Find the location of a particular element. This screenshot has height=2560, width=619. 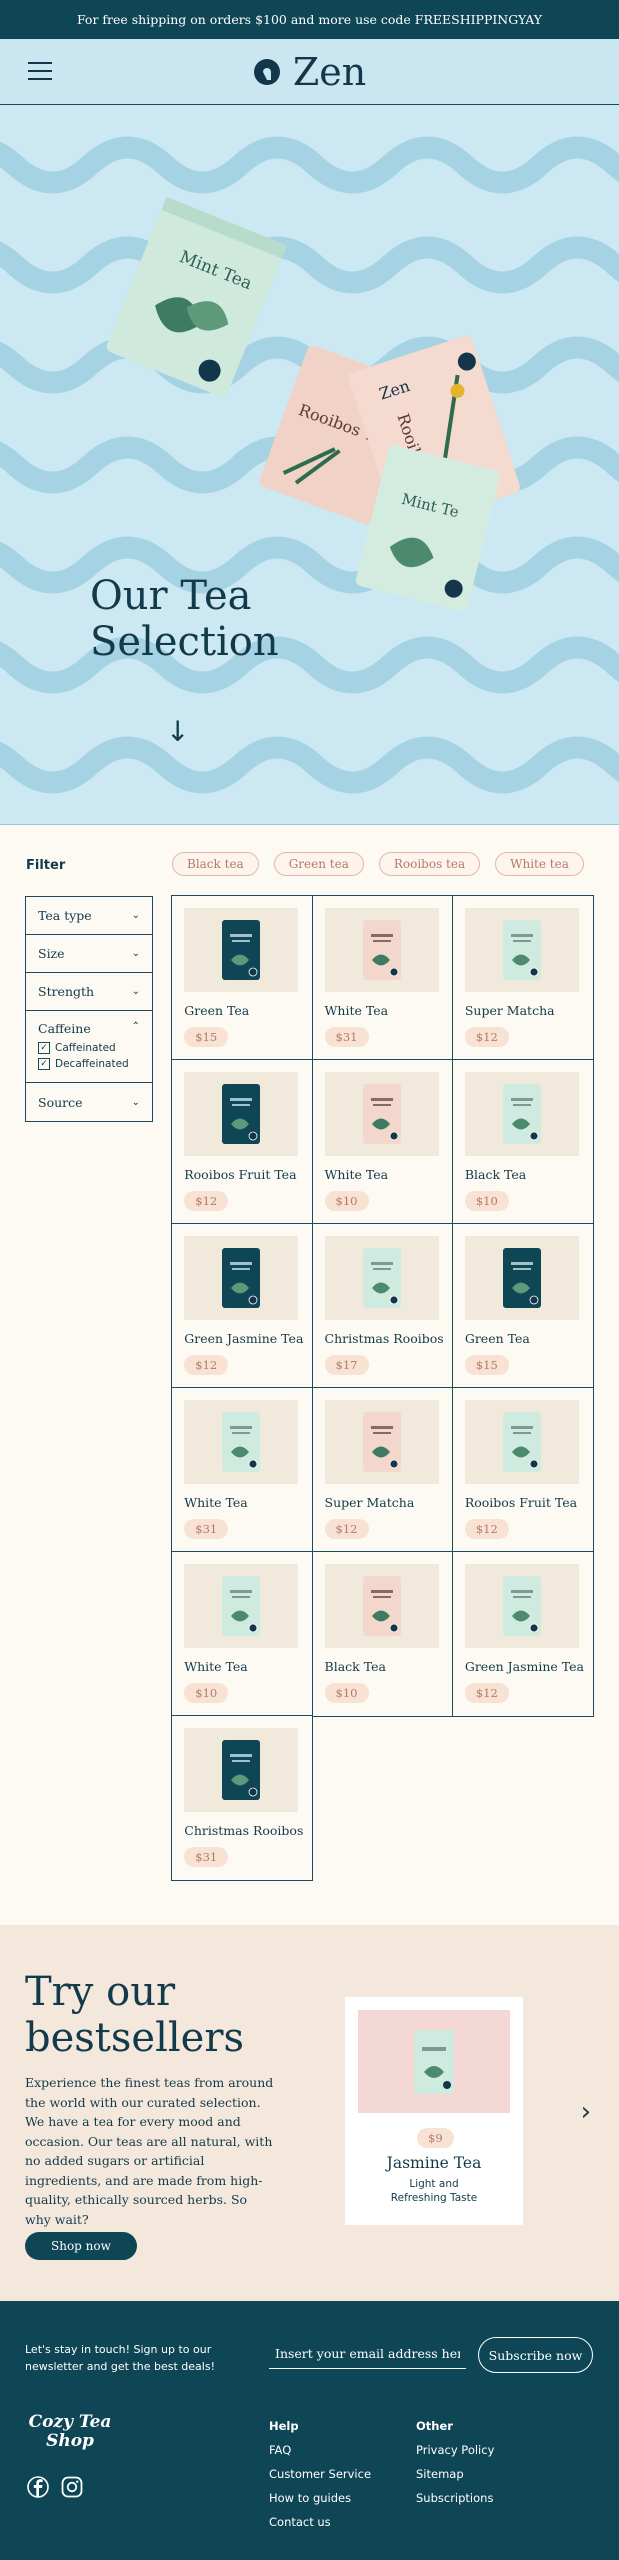

footer-link-sitemap: Sitemap is located at coordinates (455, 2474).